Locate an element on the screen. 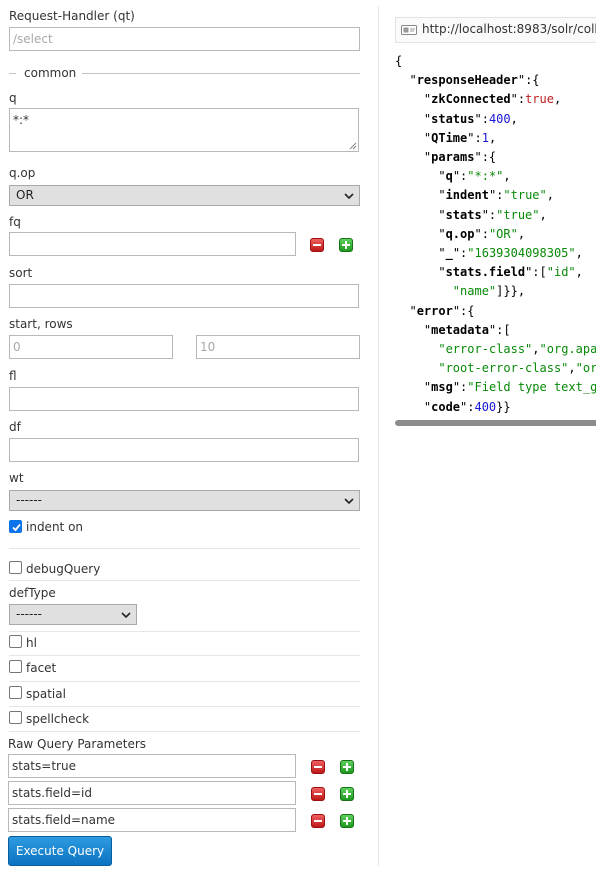 Image resolution: width=596 pixels, height=874 pixels. def-type-select: ------ is located at coordinates (73, 614).